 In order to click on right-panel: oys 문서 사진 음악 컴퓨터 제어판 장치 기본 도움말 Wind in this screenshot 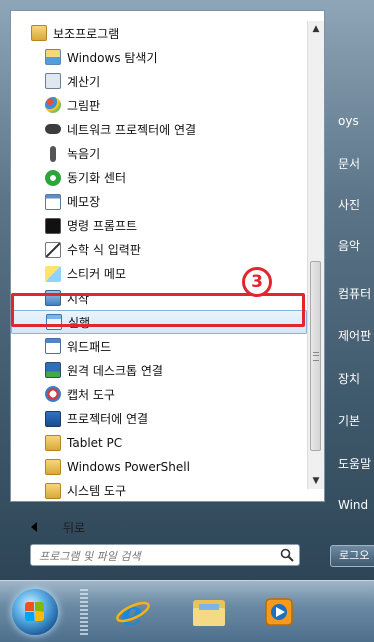, I will do `click(352, 290)`.